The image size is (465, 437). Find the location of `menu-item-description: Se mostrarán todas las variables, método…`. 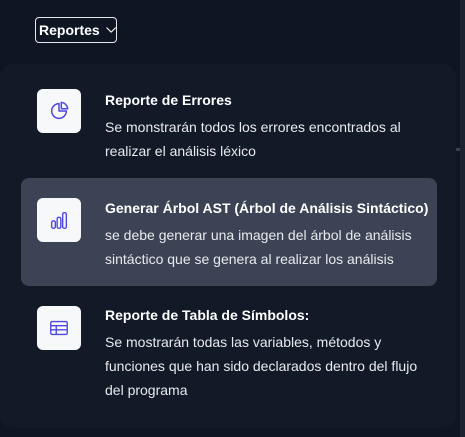

menu-item-description: Se mostrarán todas las variables, método… is located at coordinates (261, 366).